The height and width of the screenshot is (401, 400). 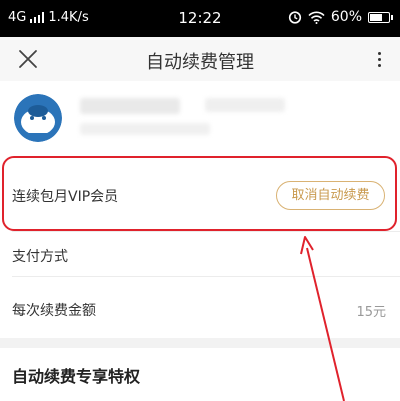 I want to click on annotation-arrow, so click(x=322, y=318).